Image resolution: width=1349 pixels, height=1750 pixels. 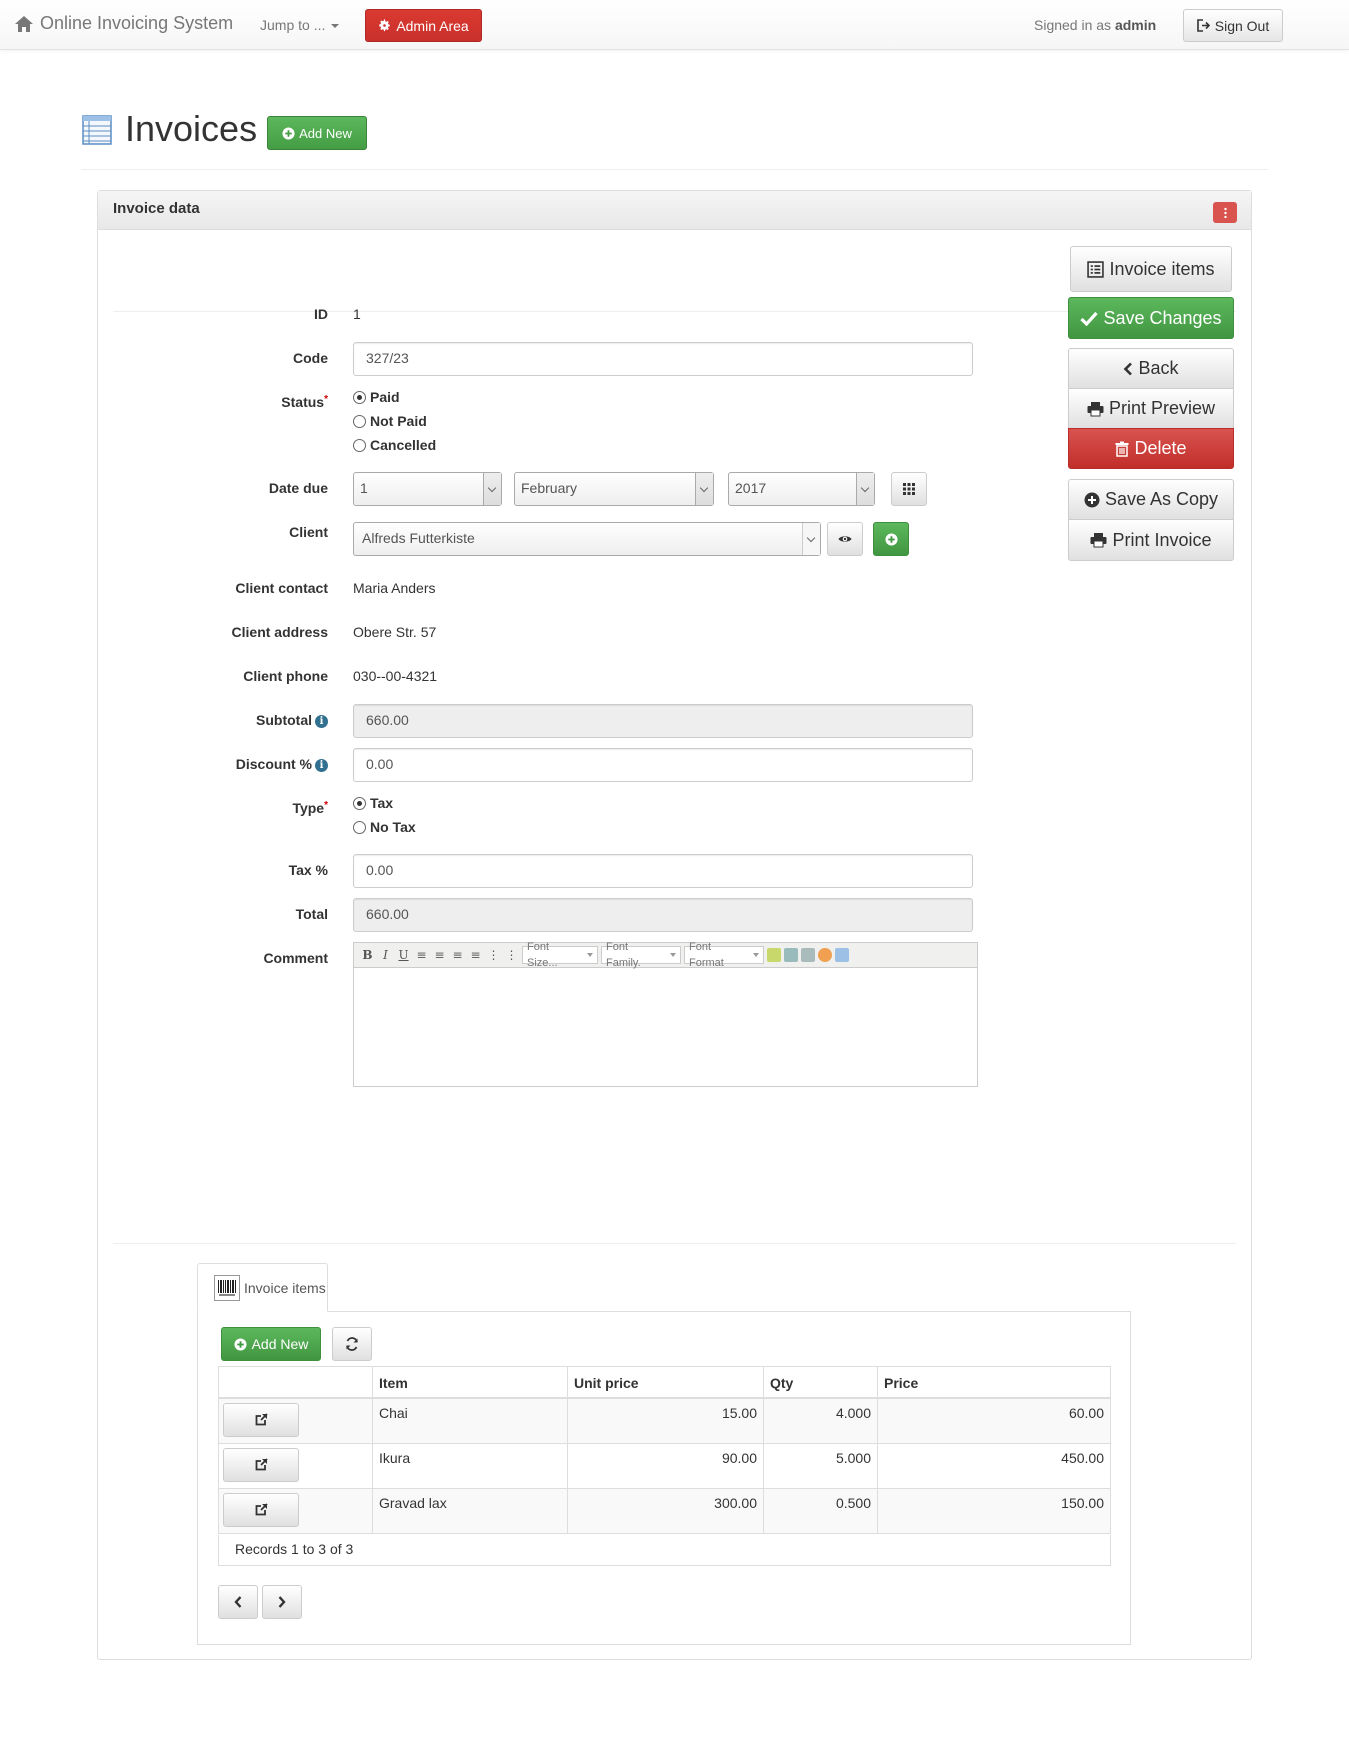 What do you see at coordinates (756, 955) in the screenshot?
I see `caret-down-icon` at bounding box center [756, 955].